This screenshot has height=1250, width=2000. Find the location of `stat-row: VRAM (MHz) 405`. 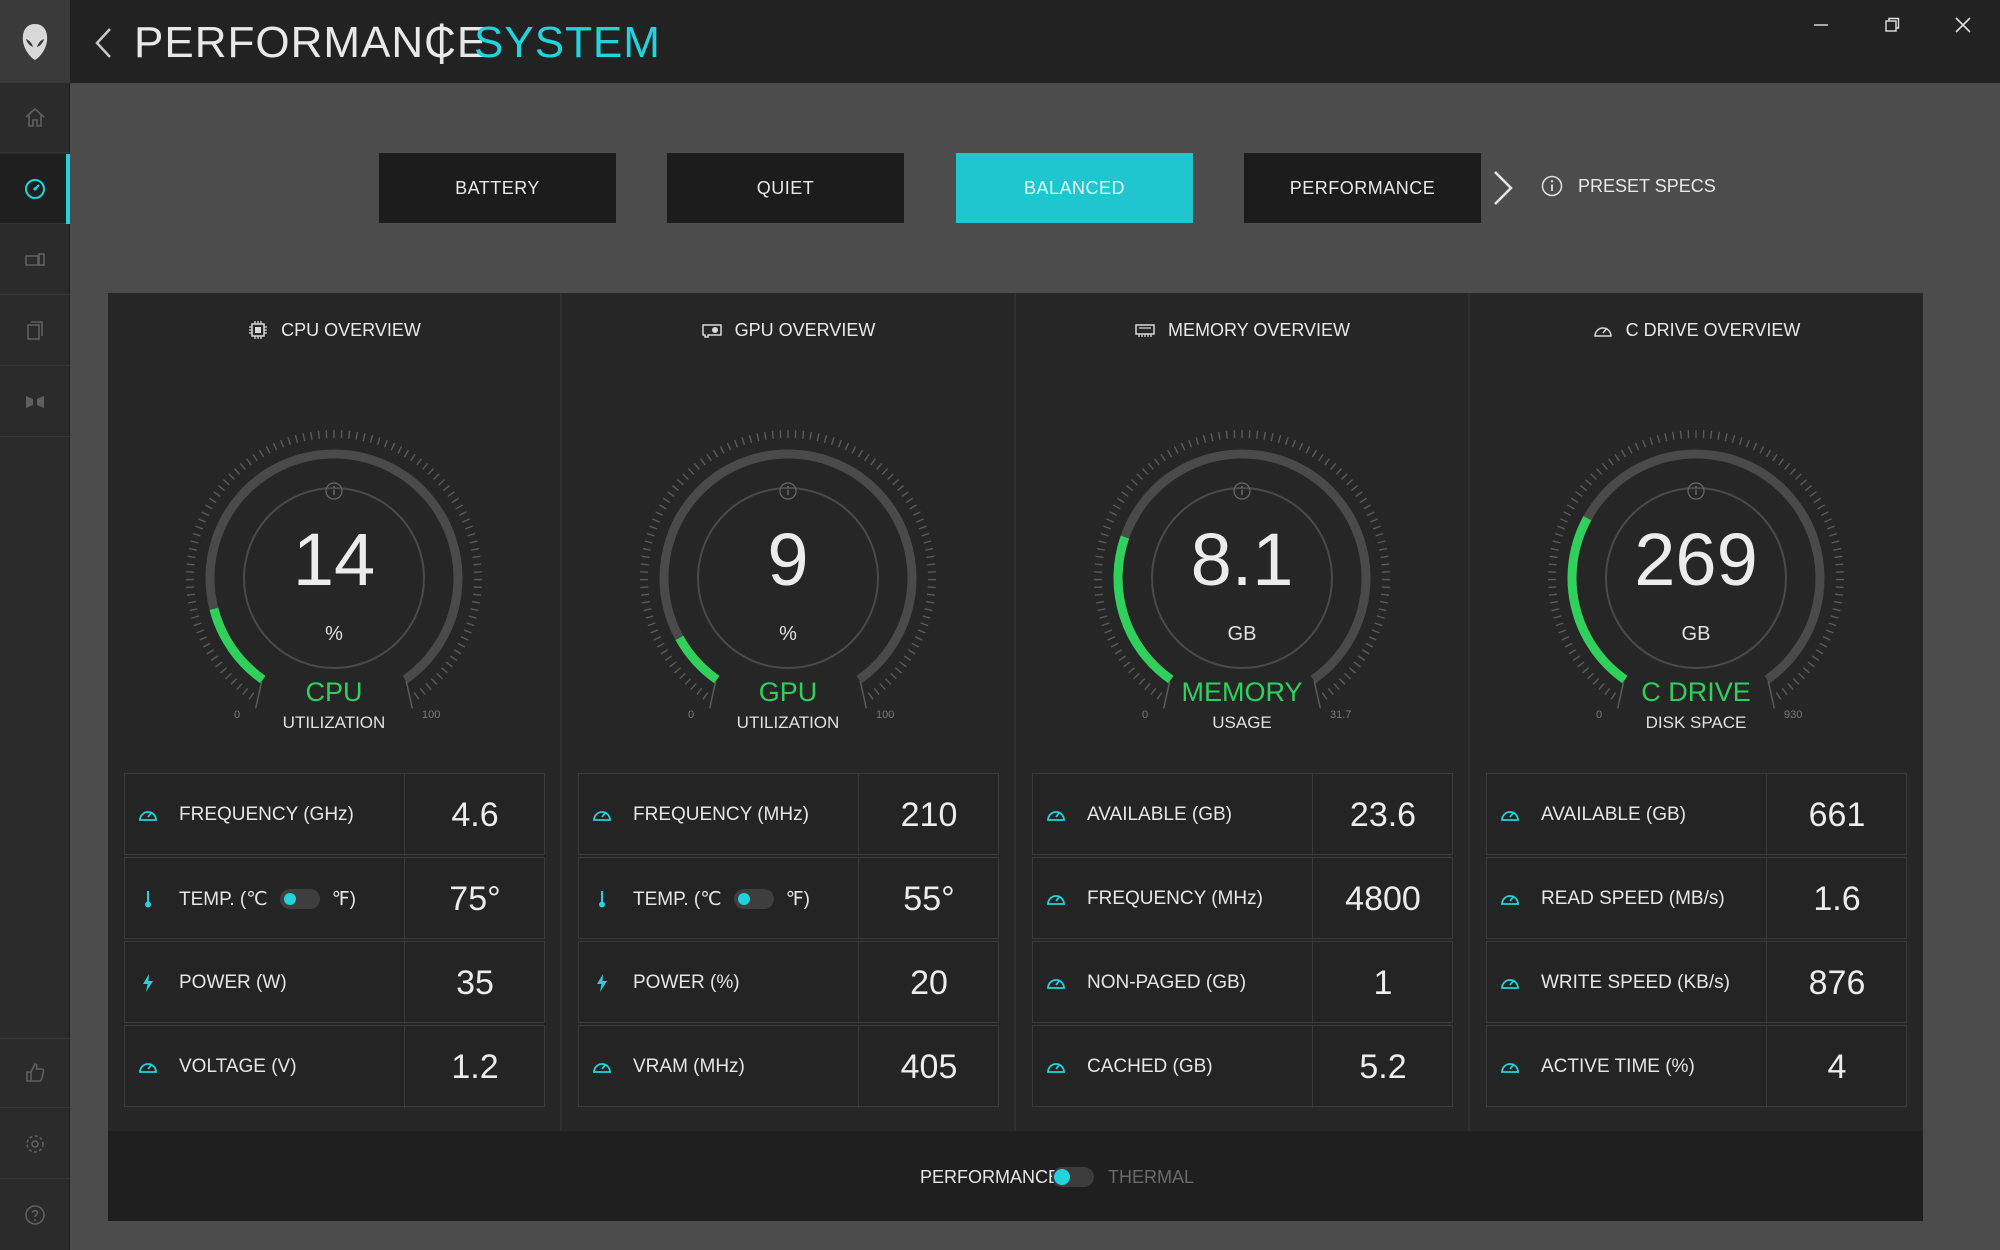

stat-row: VRAM (MHz) 405 is located at coordinates (788, 1066).